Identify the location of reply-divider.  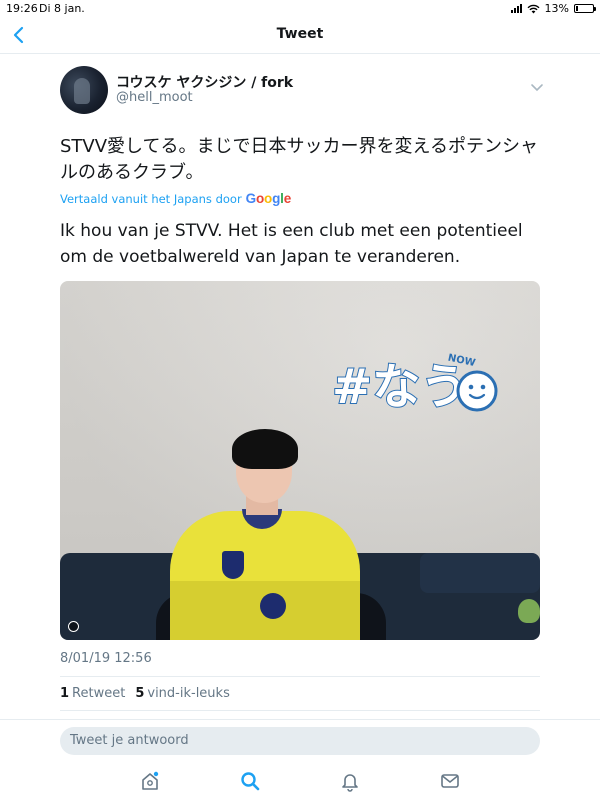
(300, 719).